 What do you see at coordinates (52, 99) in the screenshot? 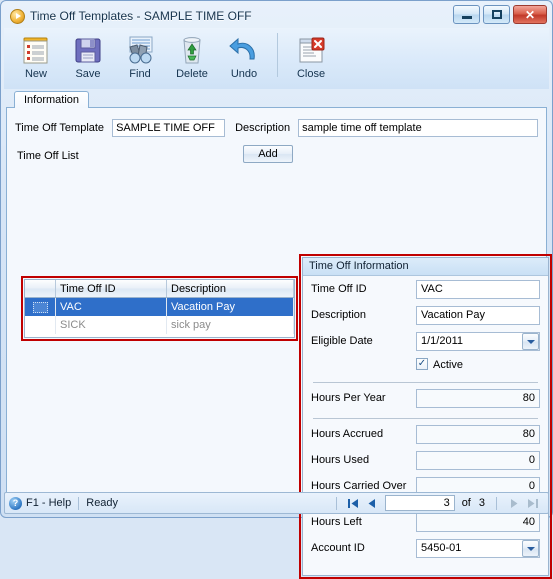
I see `tab-information: Information` at bounding box center [52, 99].